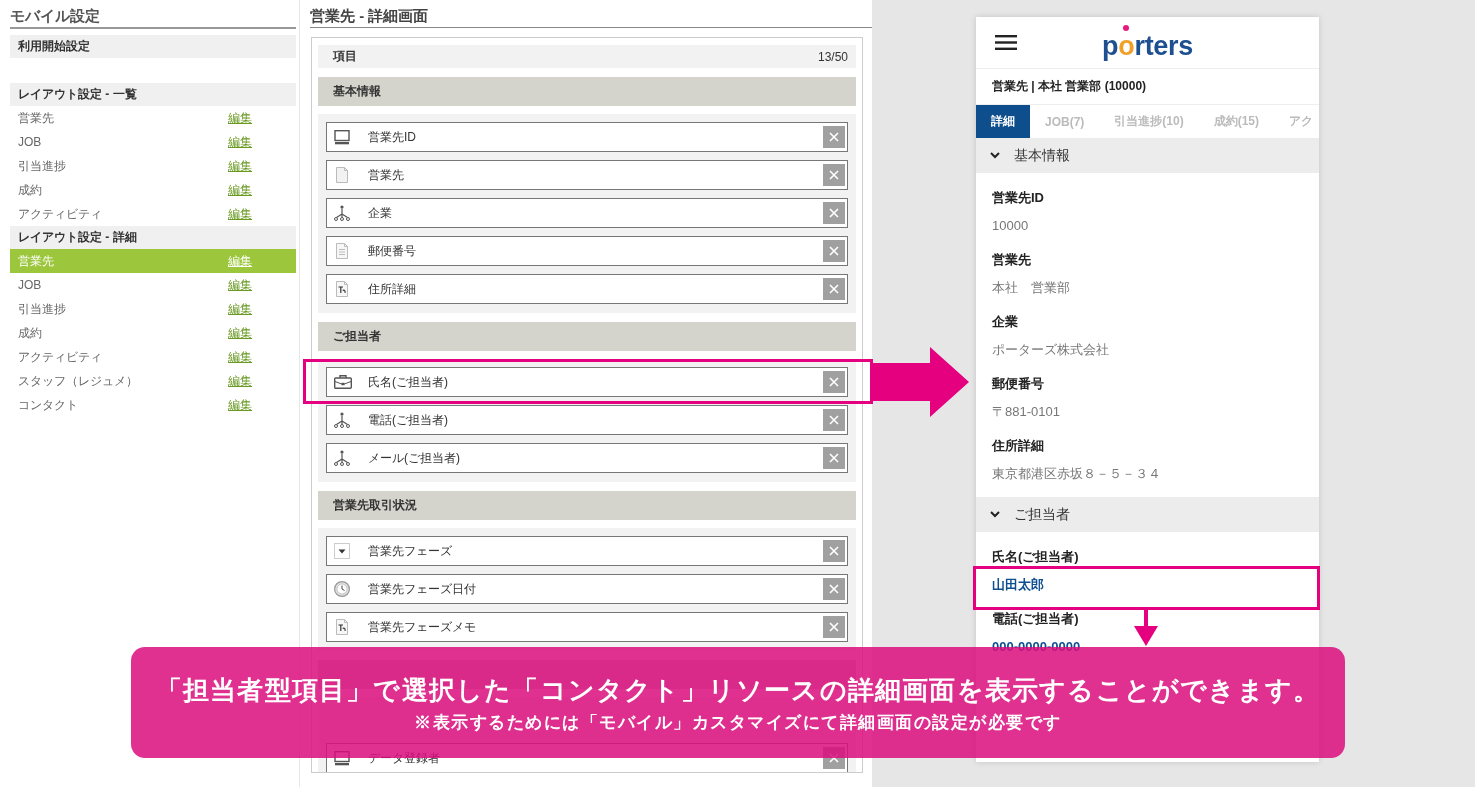 This screenshot has height=787, width=1475. I want to click on field-item: 営業先フェーズ日付, so click(587, 589).